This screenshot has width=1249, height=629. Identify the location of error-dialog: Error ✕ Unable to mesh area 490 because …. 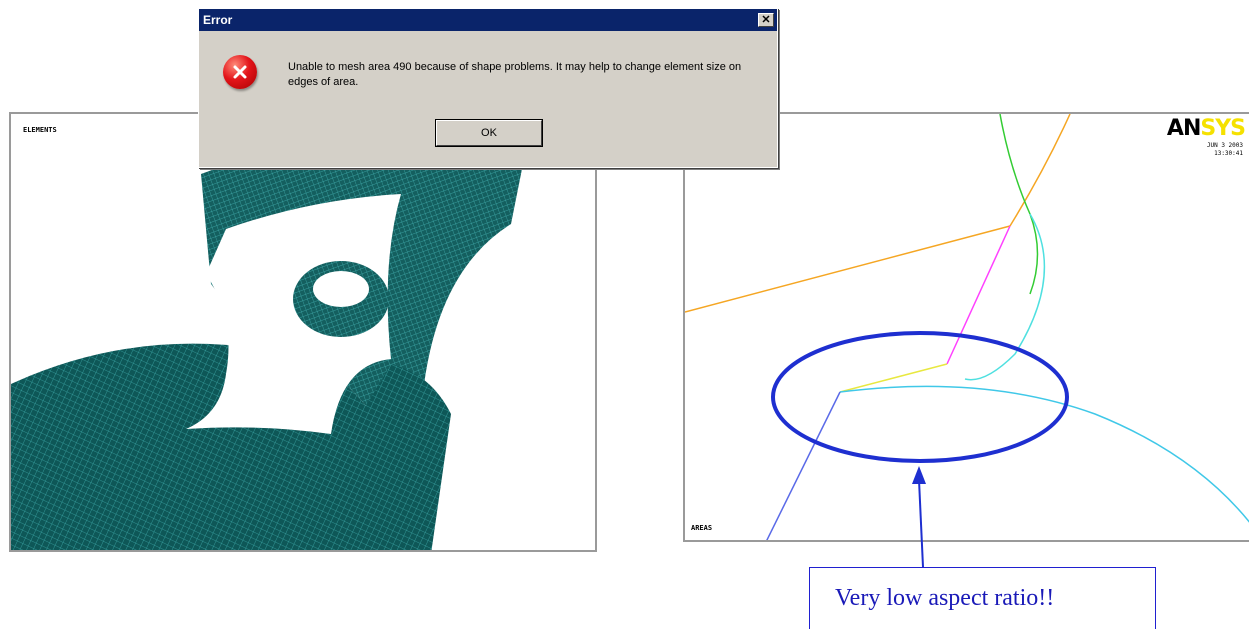
(488, 88).